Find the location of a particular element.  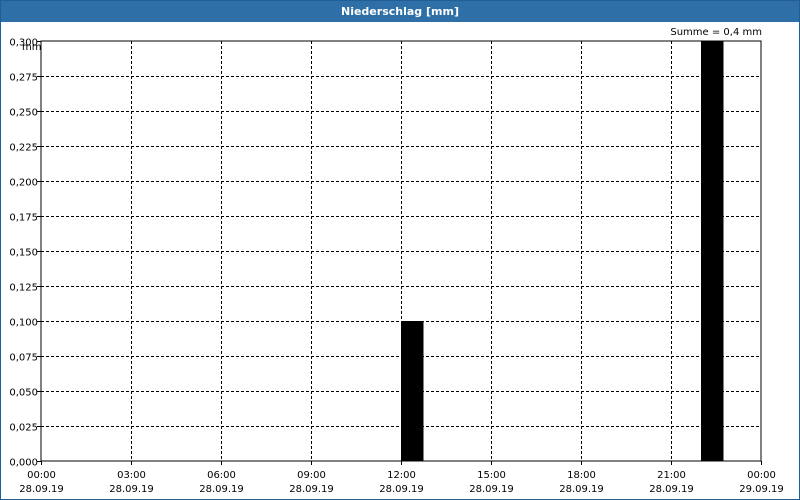

y-tick-label: 0,300 is located at coordinates (23, 43).